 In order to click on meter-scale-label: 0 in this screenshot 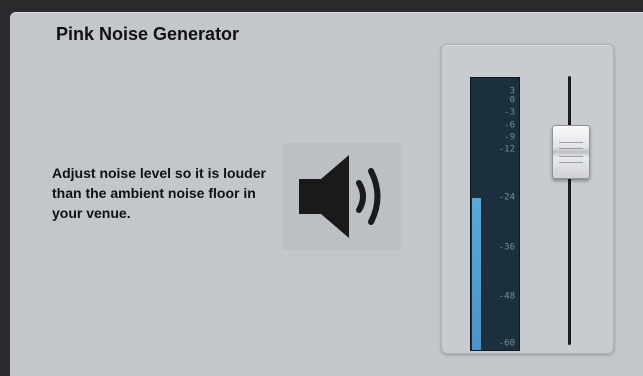, I will do `click(512, 100)`.